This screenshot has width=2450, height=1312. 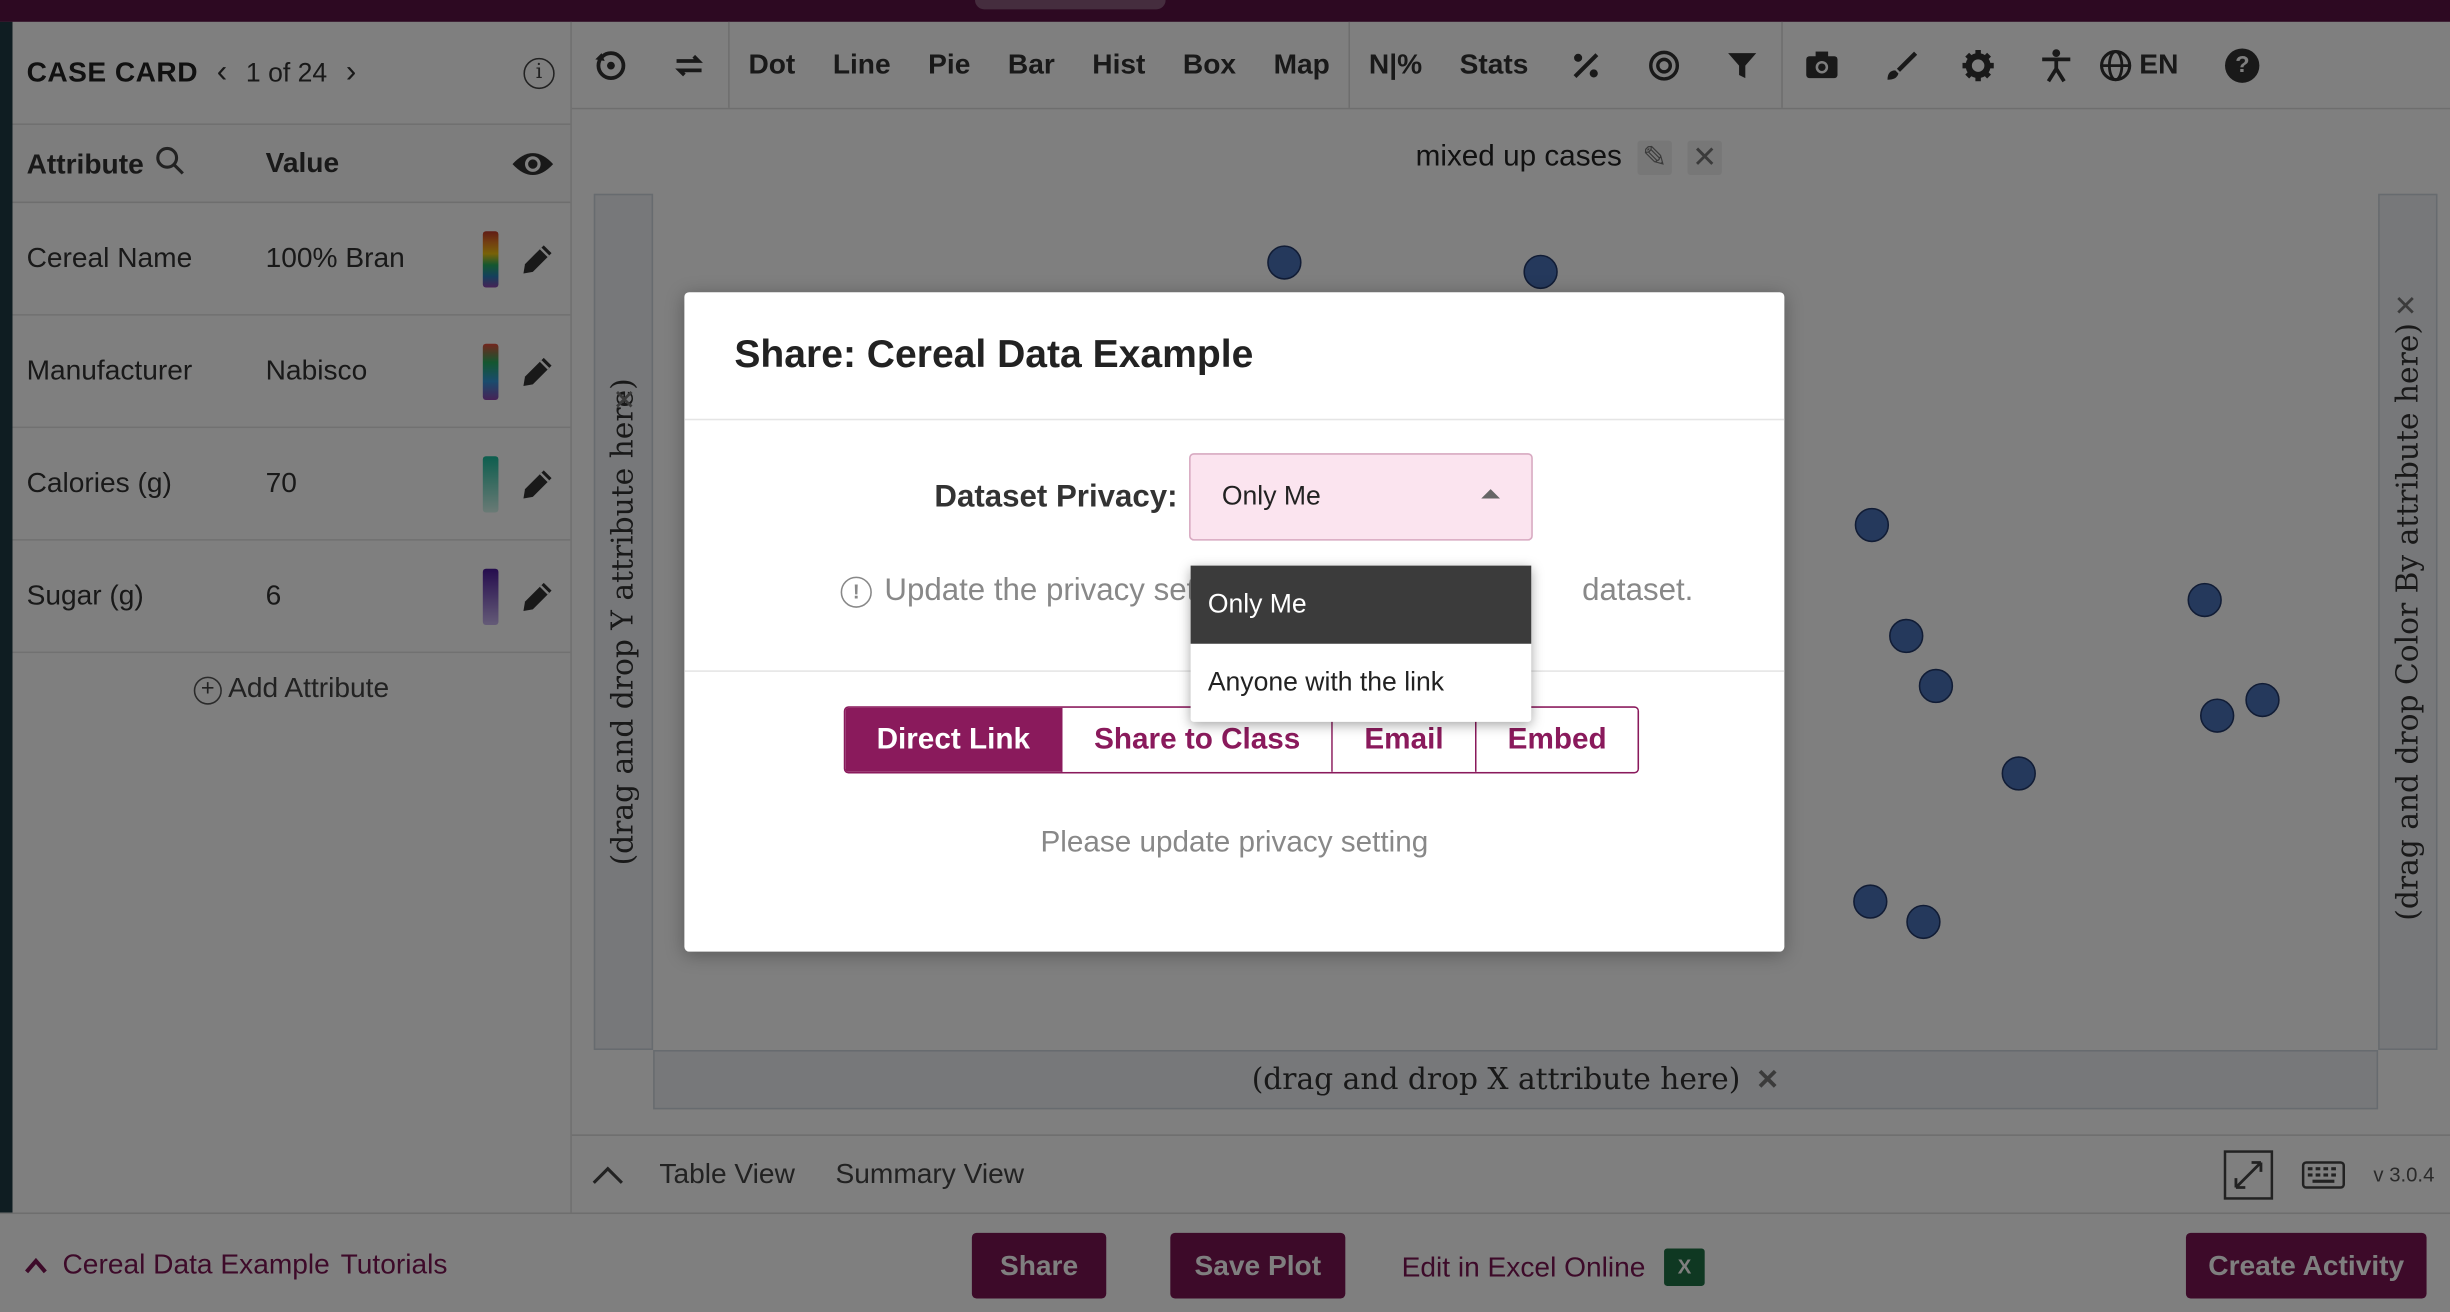 I want to click on privacy-selected-value: Only Me, so click(x=1271, y=496).